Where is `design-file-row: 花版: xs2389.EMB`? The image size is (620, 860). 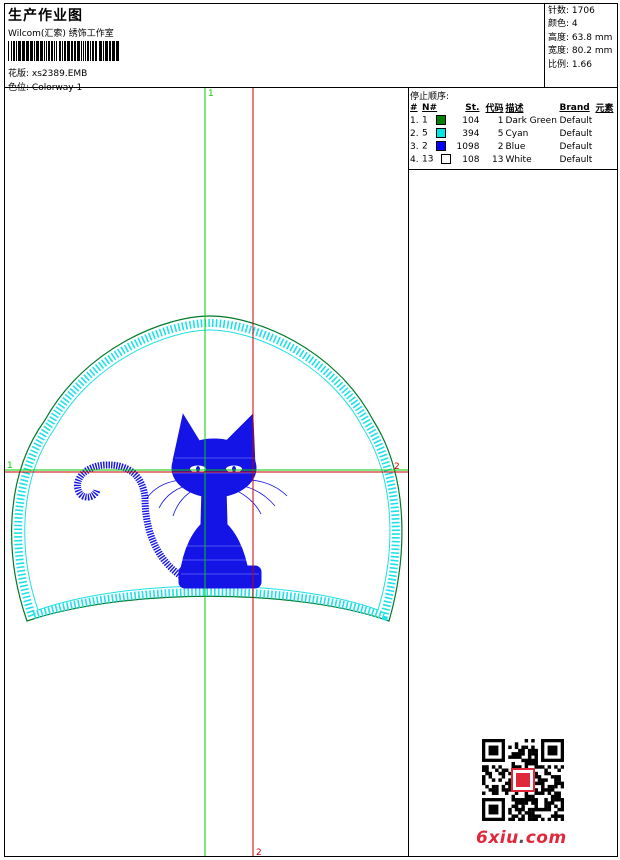 design-file-row: 花版: xs2389.EMB is located at coordinates (47, 72).